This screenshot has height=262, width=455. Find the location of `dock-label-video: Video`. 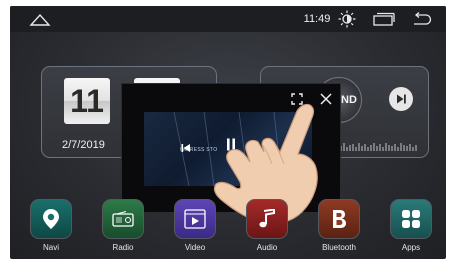

dock-label-video: Video is located at coordinates (195, 247).